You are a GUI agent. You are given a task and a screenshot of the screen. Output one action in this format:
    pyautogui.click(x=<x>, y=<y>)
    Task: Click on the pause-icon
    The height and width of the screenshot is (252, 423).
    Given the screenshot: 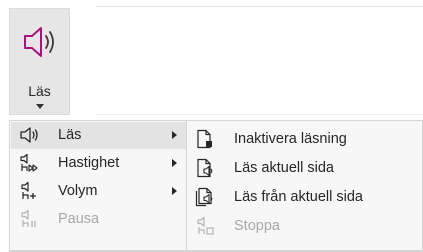 What is the action you would take?
    pyautogui.click(x=29, y=219)
    